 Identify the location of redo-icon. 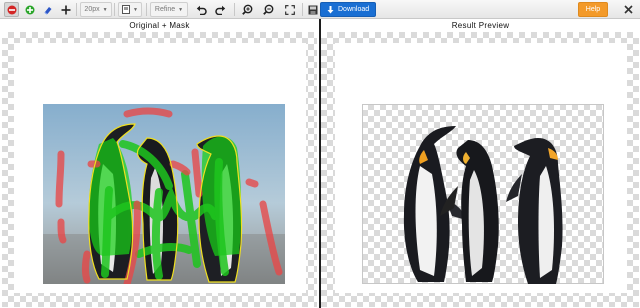
(220, 10).